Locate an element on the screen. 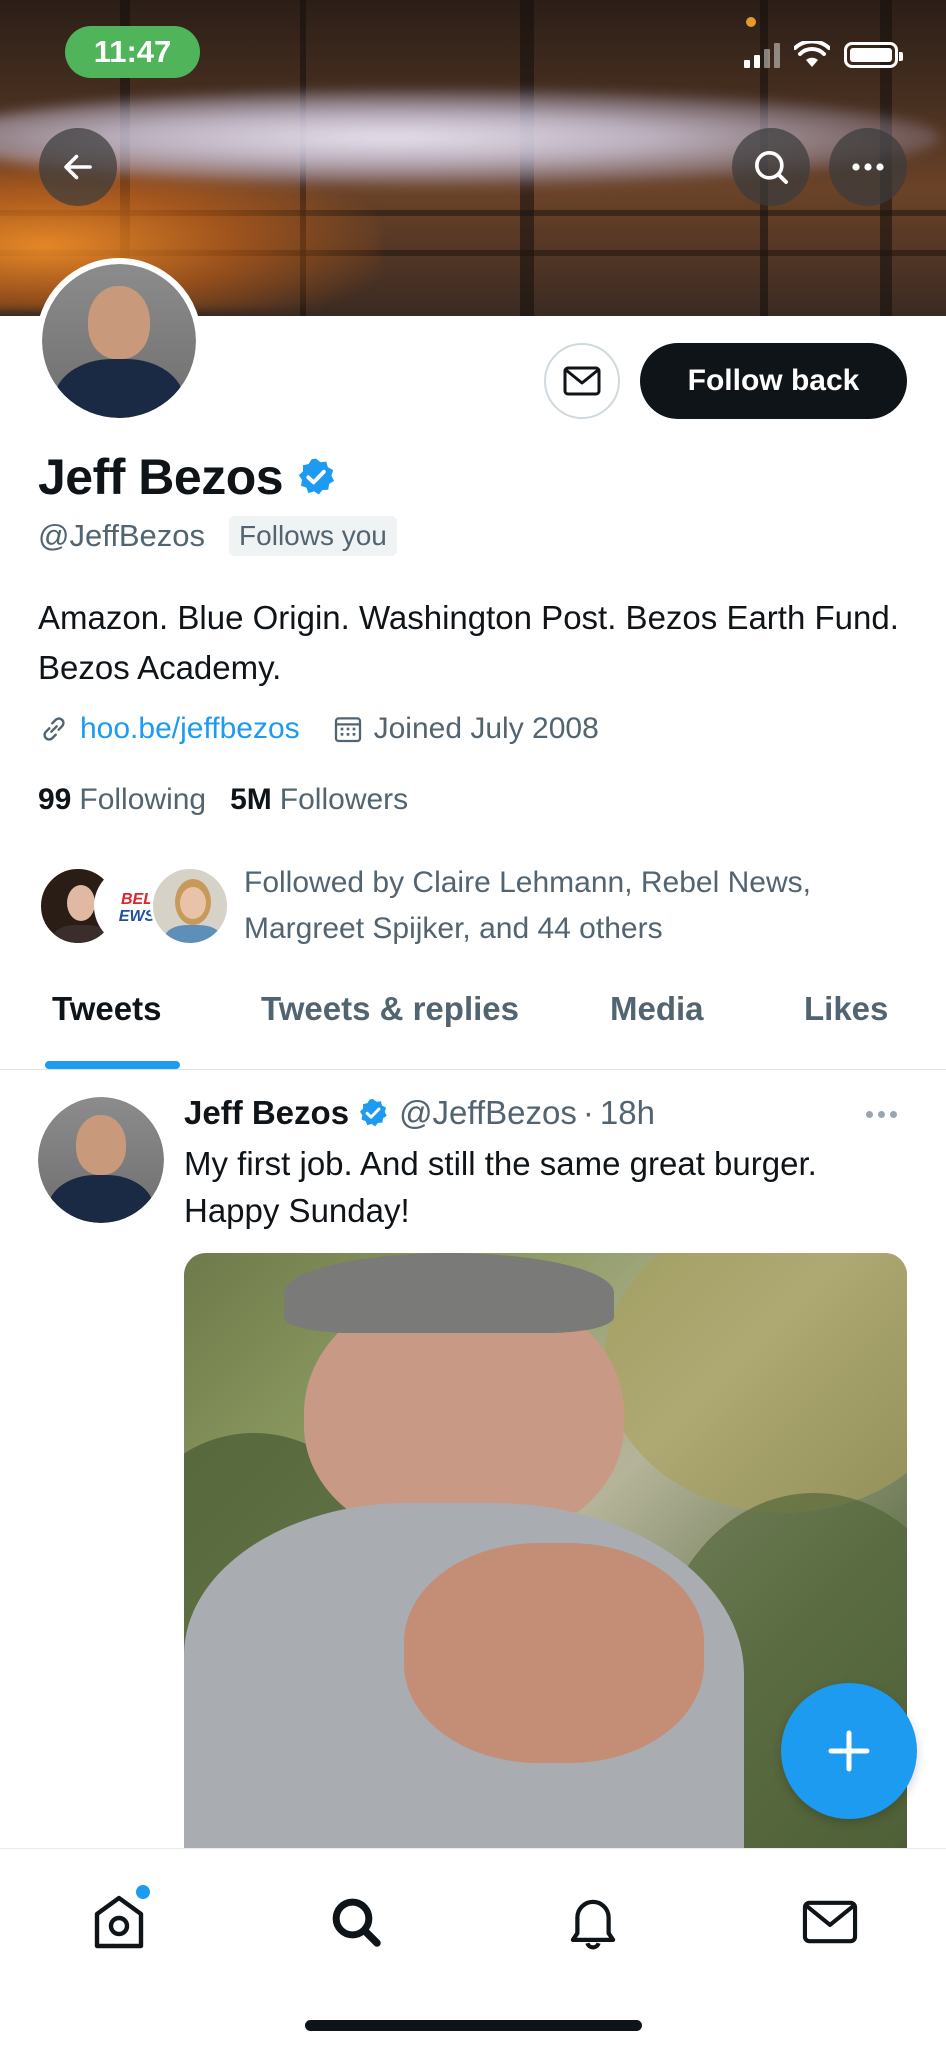 The height and width of the screenshot is (2048, 946). wifi-icon is located at coordinates (812, 54).